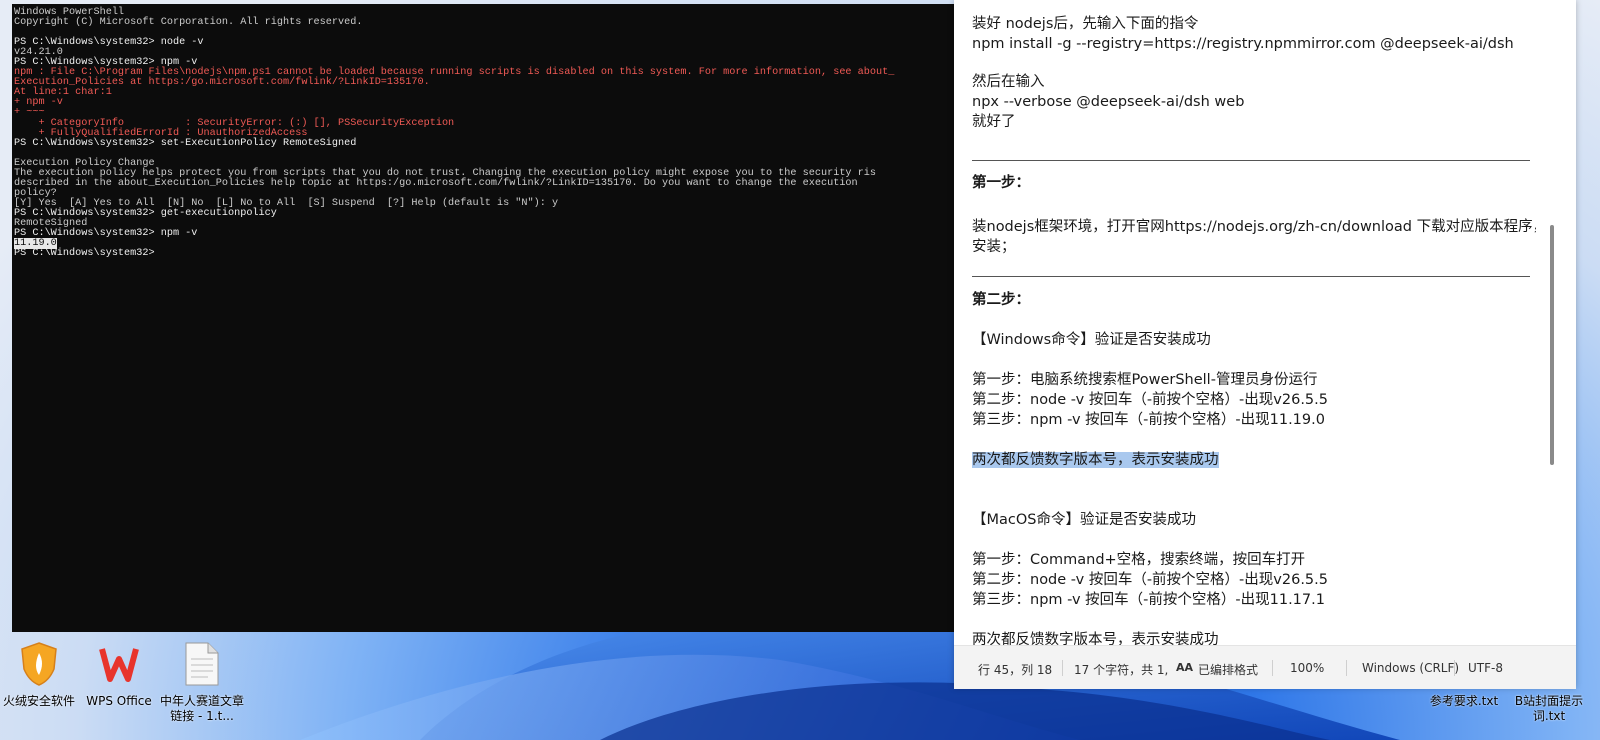 This screenshot has height=740, width=1600. Describe the element at coordinates (1001, 183) in the screenshot. I see `step1-heading: 第一步：` at that location.